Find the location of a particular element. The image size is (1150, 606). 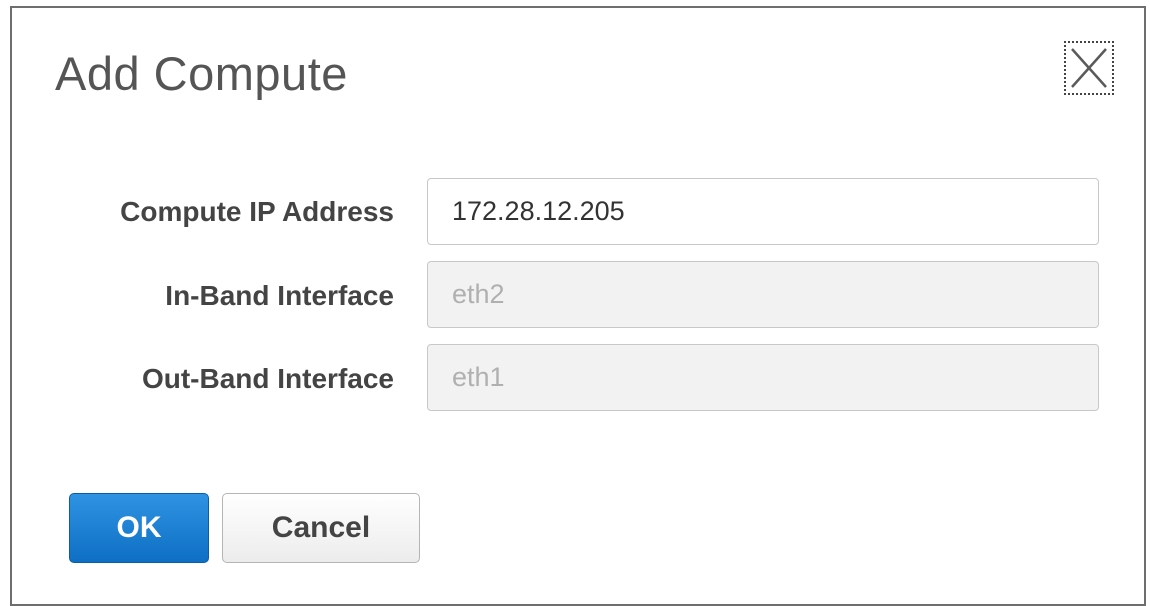

close-x-icon is located at coordinates (1089, 68).